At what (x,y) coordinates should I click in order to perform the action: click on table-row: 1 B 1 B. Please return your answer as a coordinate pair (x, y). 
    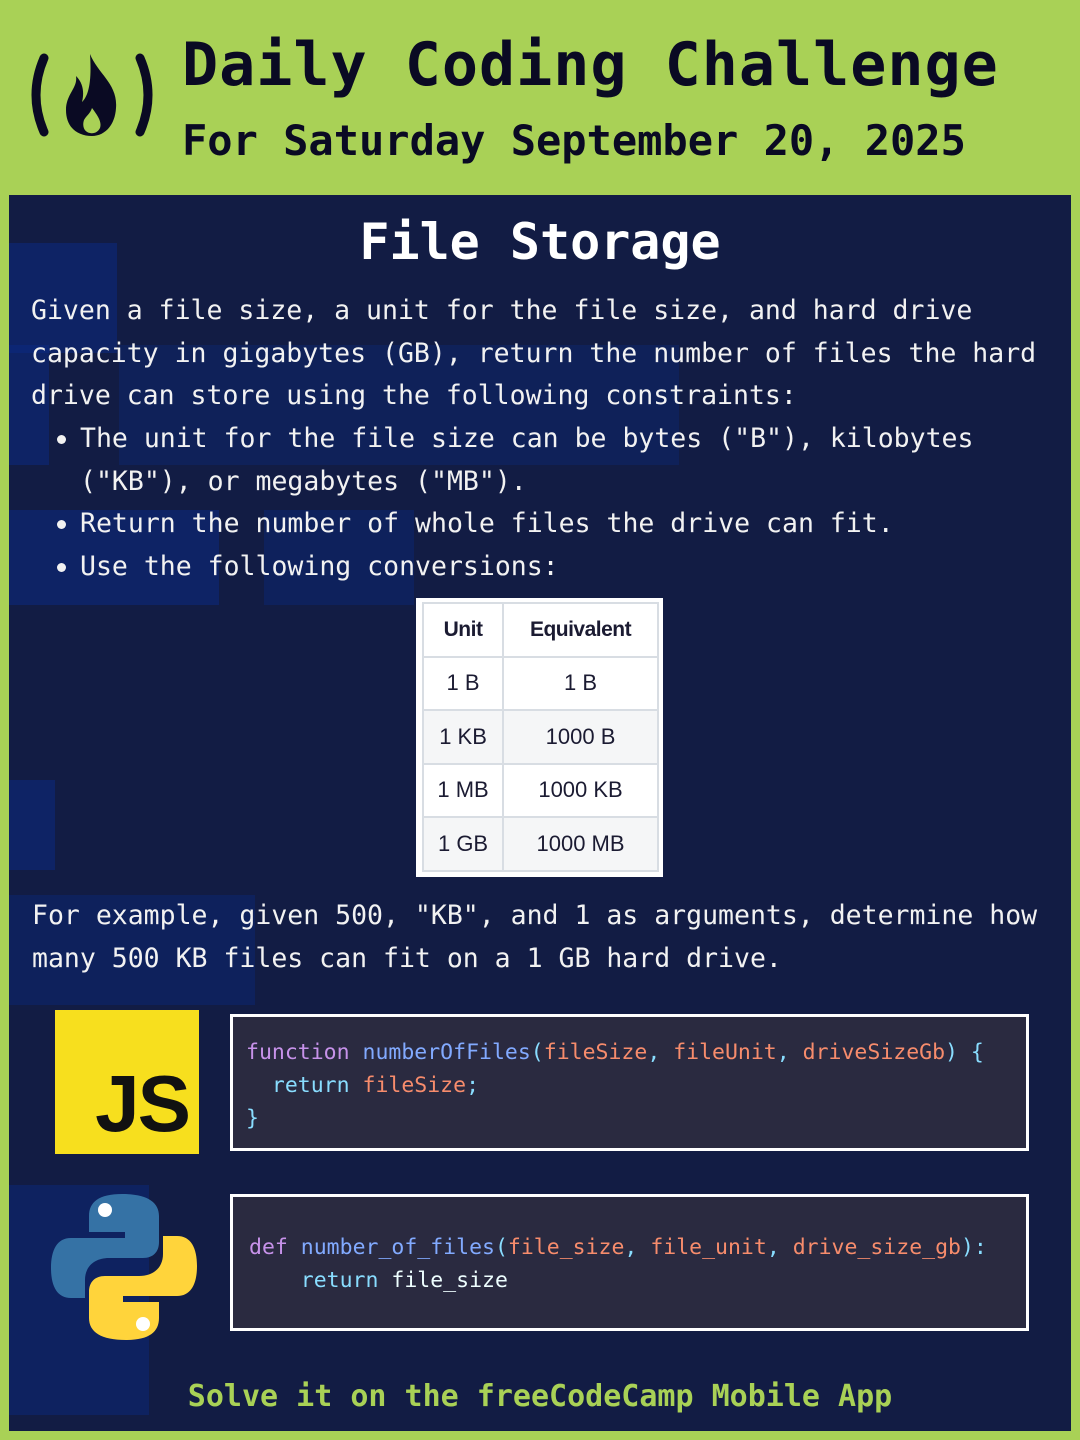
    Looking at the image, I should click on (540, 683).